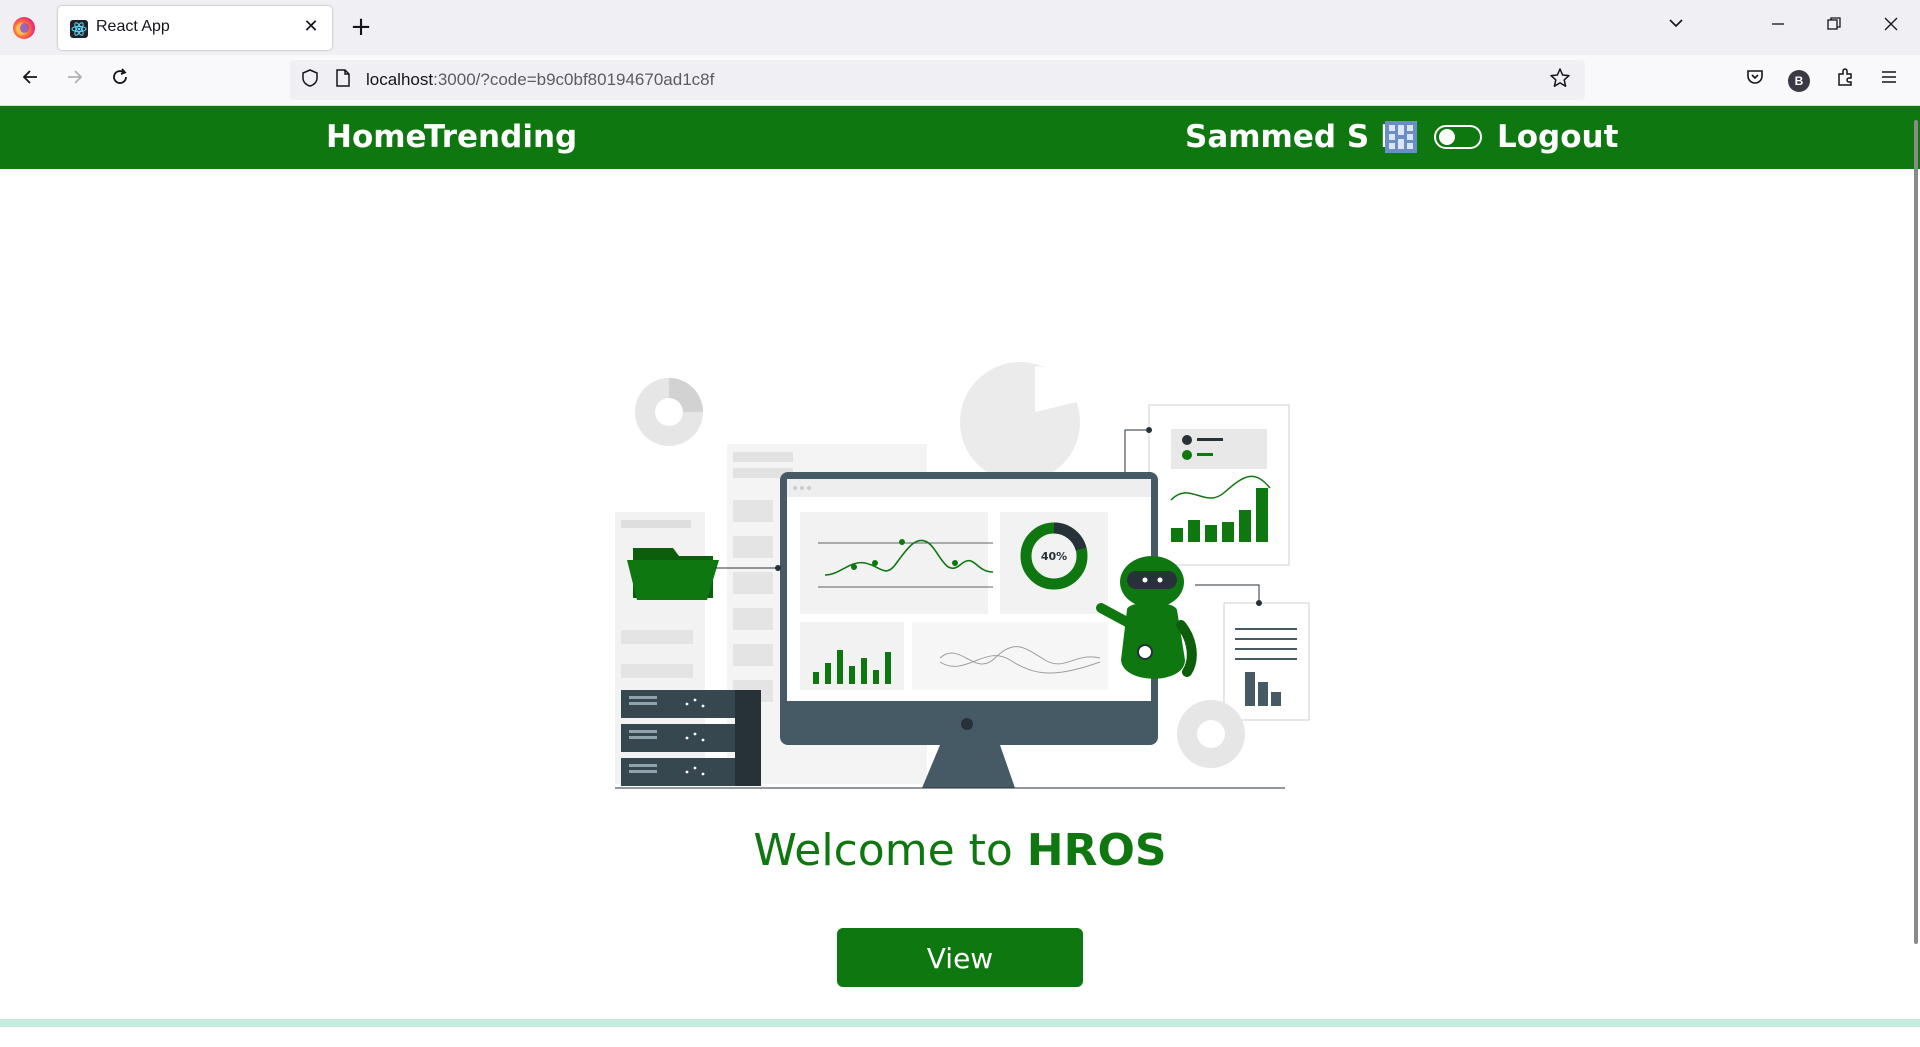  Describe the element at coordinates (1252, 652) in the screenshot. I see `report-card-document-icon` at that location.